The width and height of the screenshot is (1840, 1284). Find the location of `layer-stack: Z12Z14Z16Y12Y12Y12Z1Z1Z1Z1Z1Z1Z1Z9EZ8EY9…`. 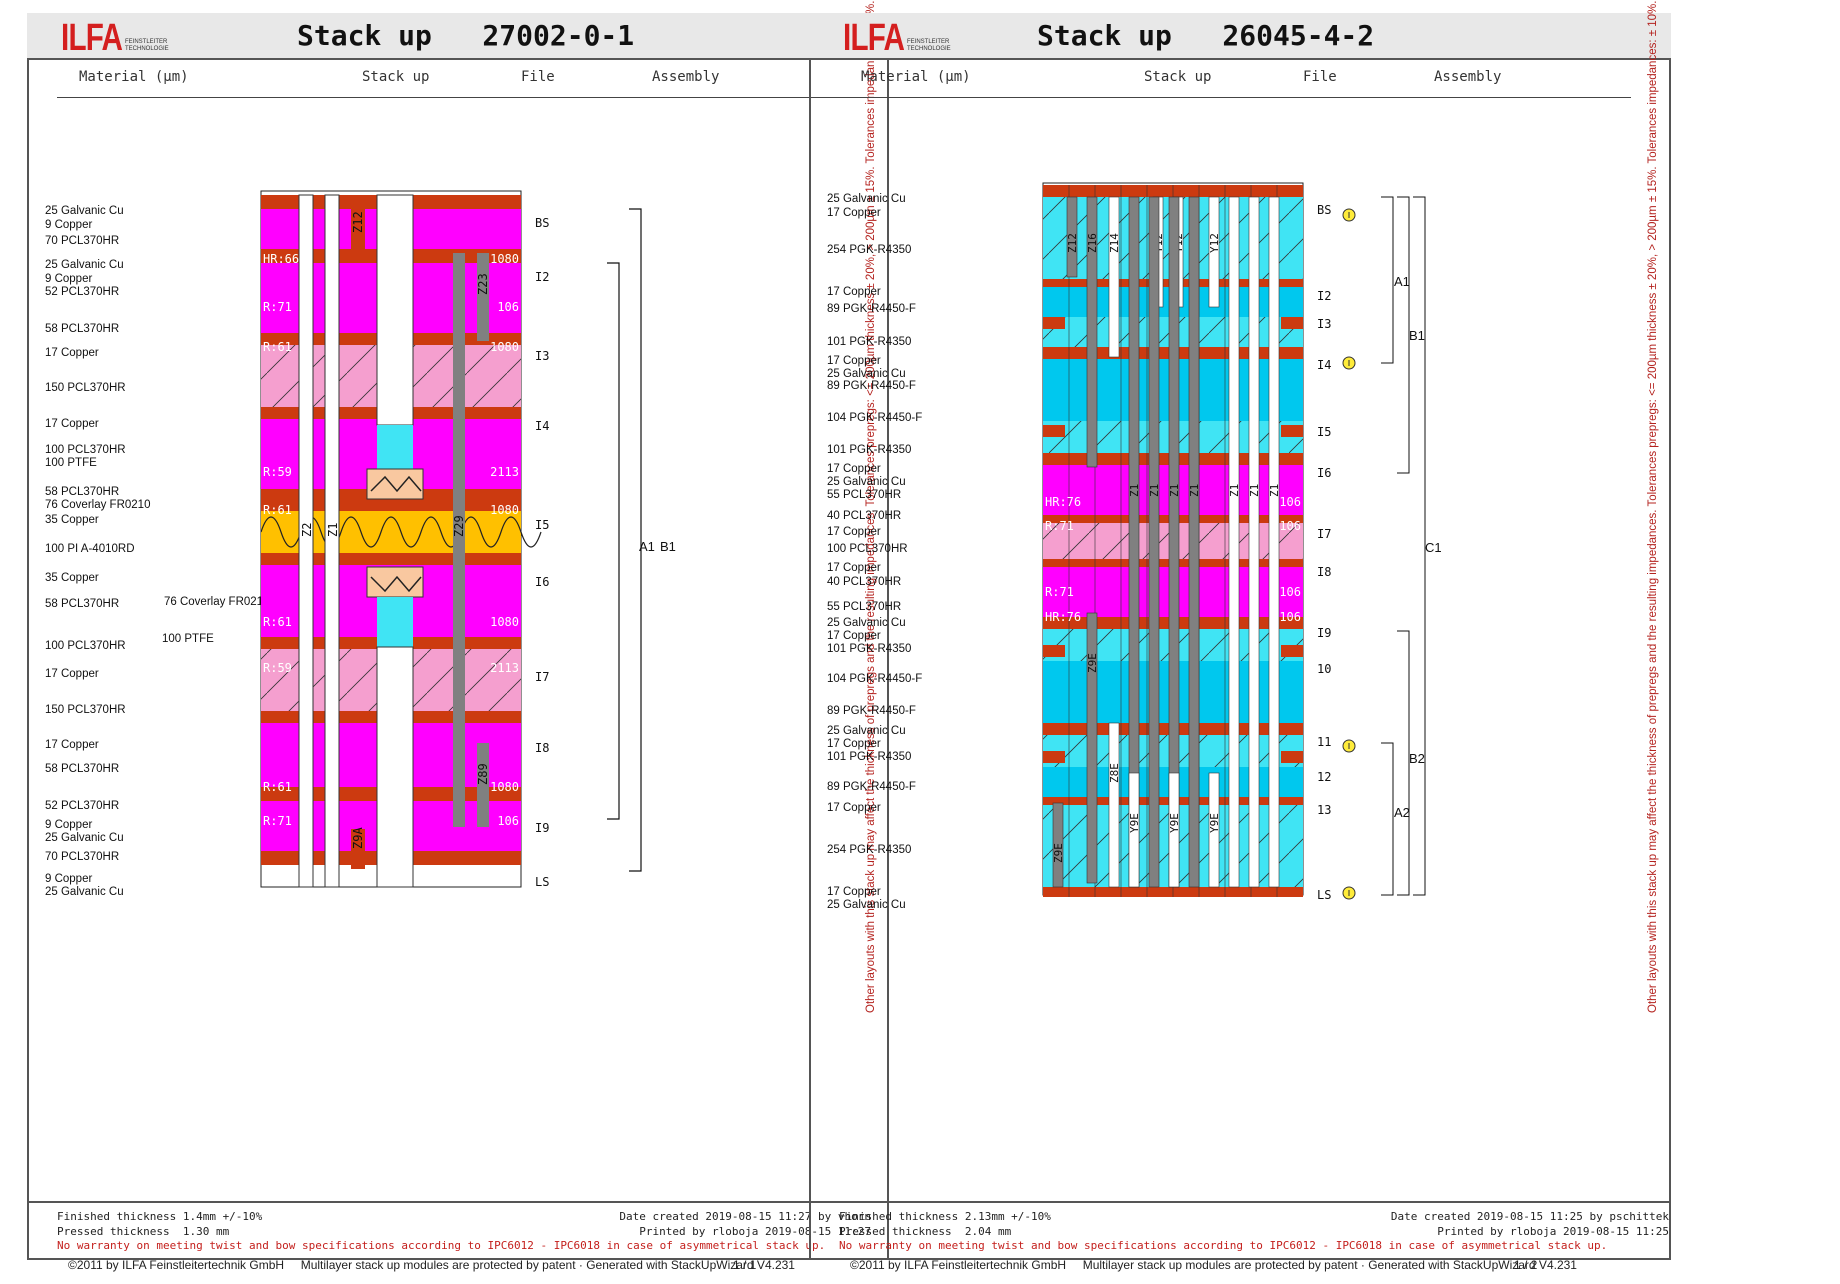

layer-stack: Z12Z14Z16Y12Y12Y12Z1Z1Z1Z1Z1Z1Z1Z9EZ8EY9… is located at coordinates (1234, 541).